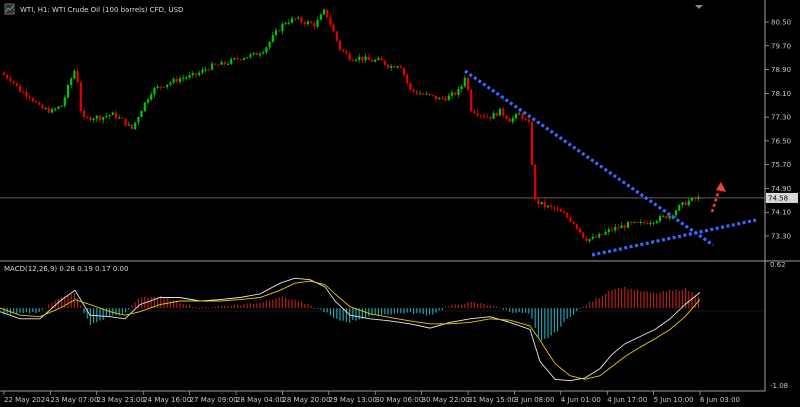 The height and width of the screenshot is (407, 800). Describe the element at coordinates (699, 7) in the screenshot. I see `scroll-indicator-icon` at that location.